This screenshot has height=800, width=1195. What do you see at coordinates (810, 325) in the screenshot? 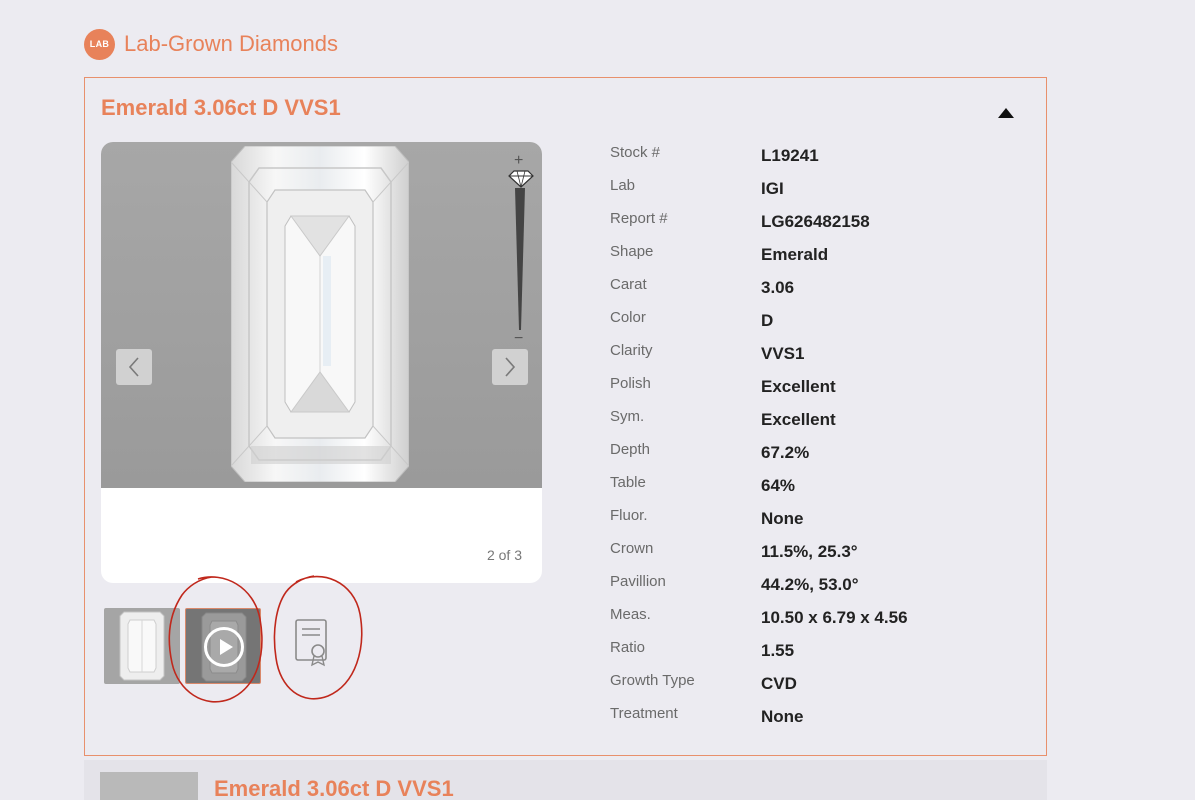
I see `spec-row: Color D` at bounding box center [810, 325].